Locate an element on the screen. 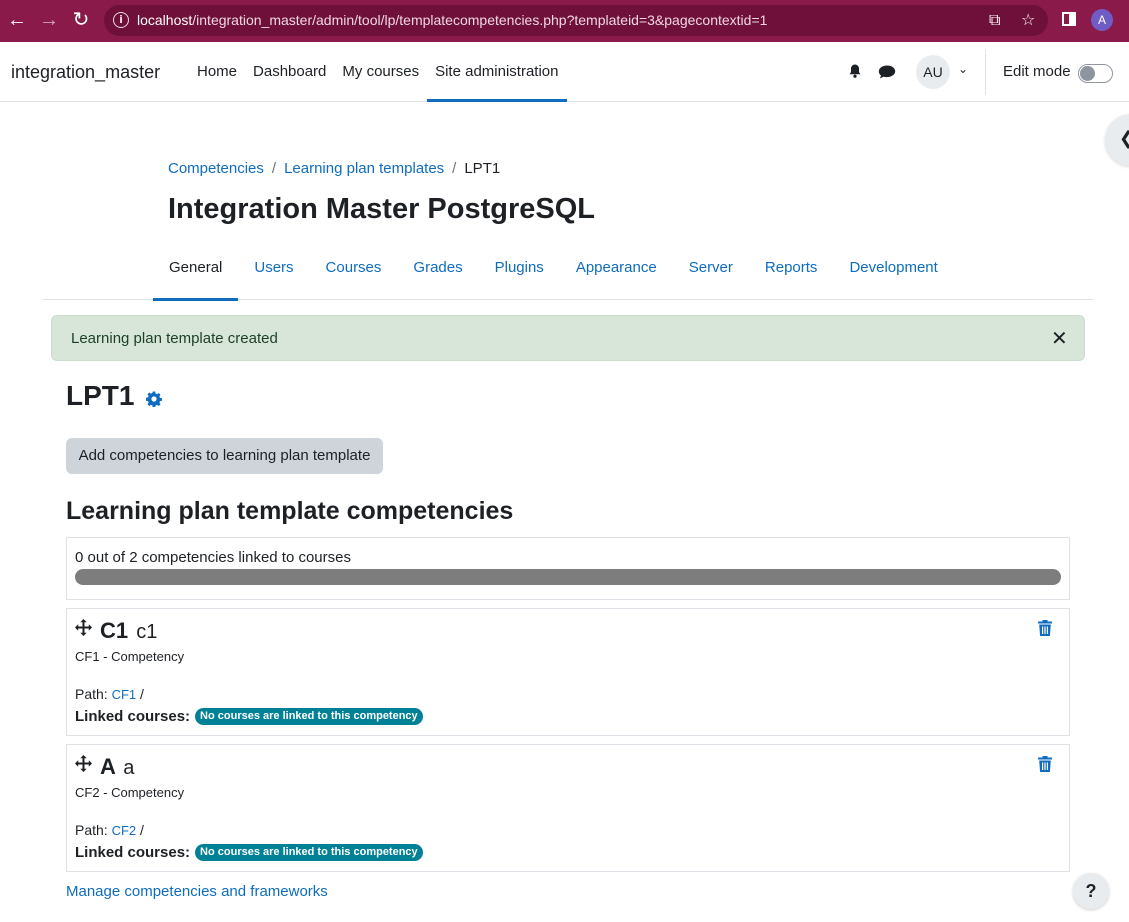  manage-competencies-link: Manage competencies and frameworks is located at coordinates (197, 891).